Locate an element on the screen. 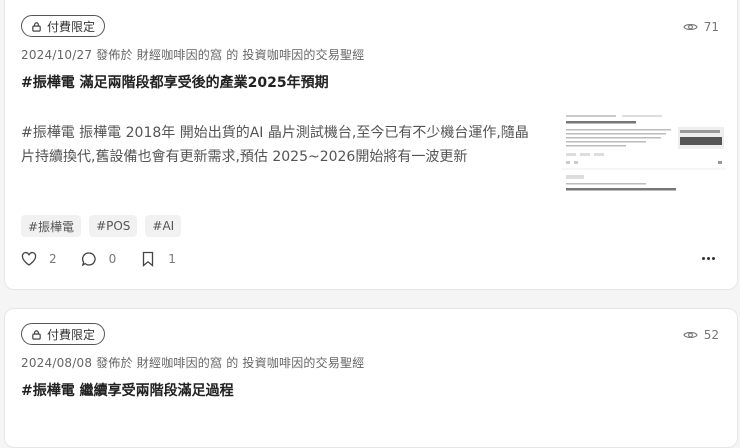 The height and width of the screenshot is (448, 740). comment-icon is located at coordinates (88, 259).